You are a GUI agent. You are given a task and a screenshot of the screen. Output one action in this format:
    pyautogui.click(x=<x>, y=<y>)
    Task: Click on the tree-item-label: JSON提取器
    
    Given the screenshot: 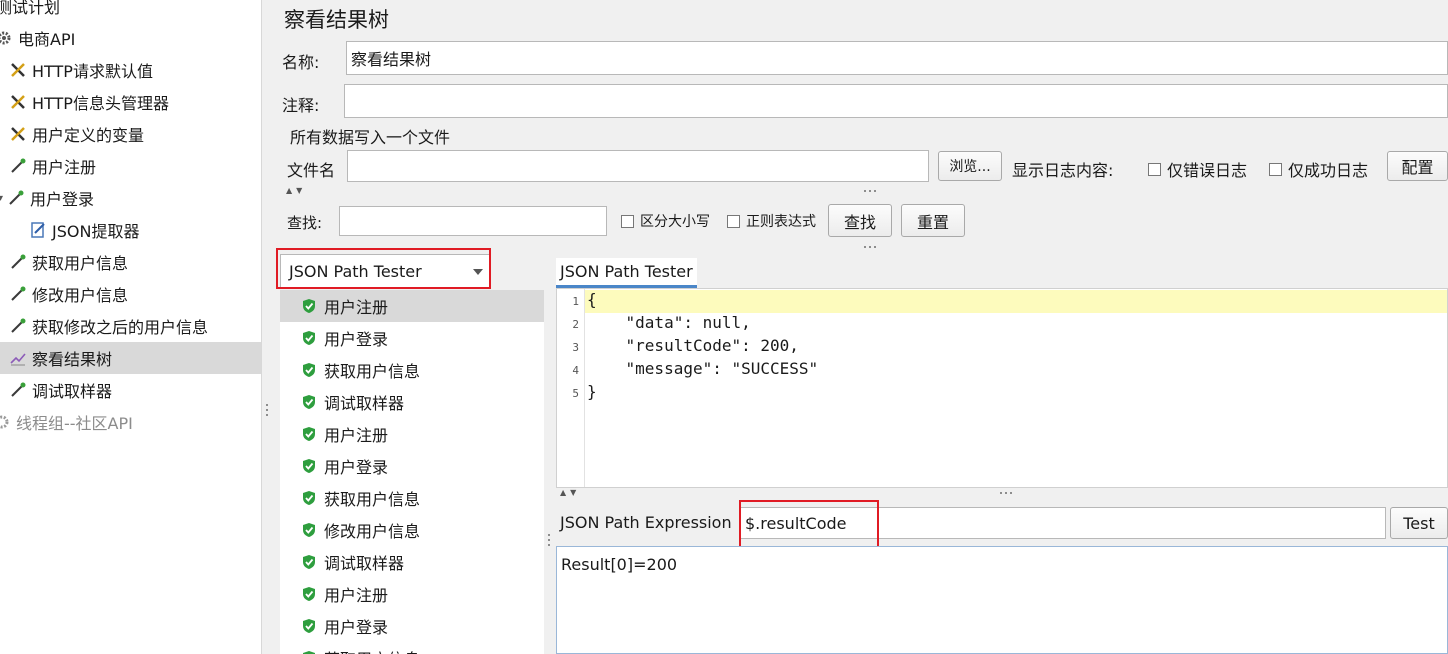 What is the action you would take?
    pyautogui.click(x=96, y=231)
    